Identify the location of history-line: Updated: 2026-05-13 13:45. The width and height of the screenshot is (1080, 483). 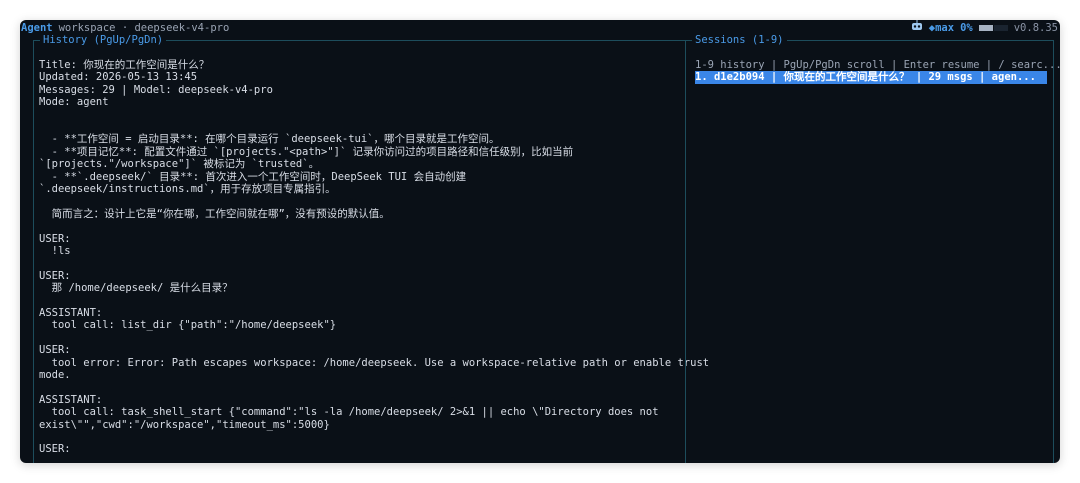
(118, 77).